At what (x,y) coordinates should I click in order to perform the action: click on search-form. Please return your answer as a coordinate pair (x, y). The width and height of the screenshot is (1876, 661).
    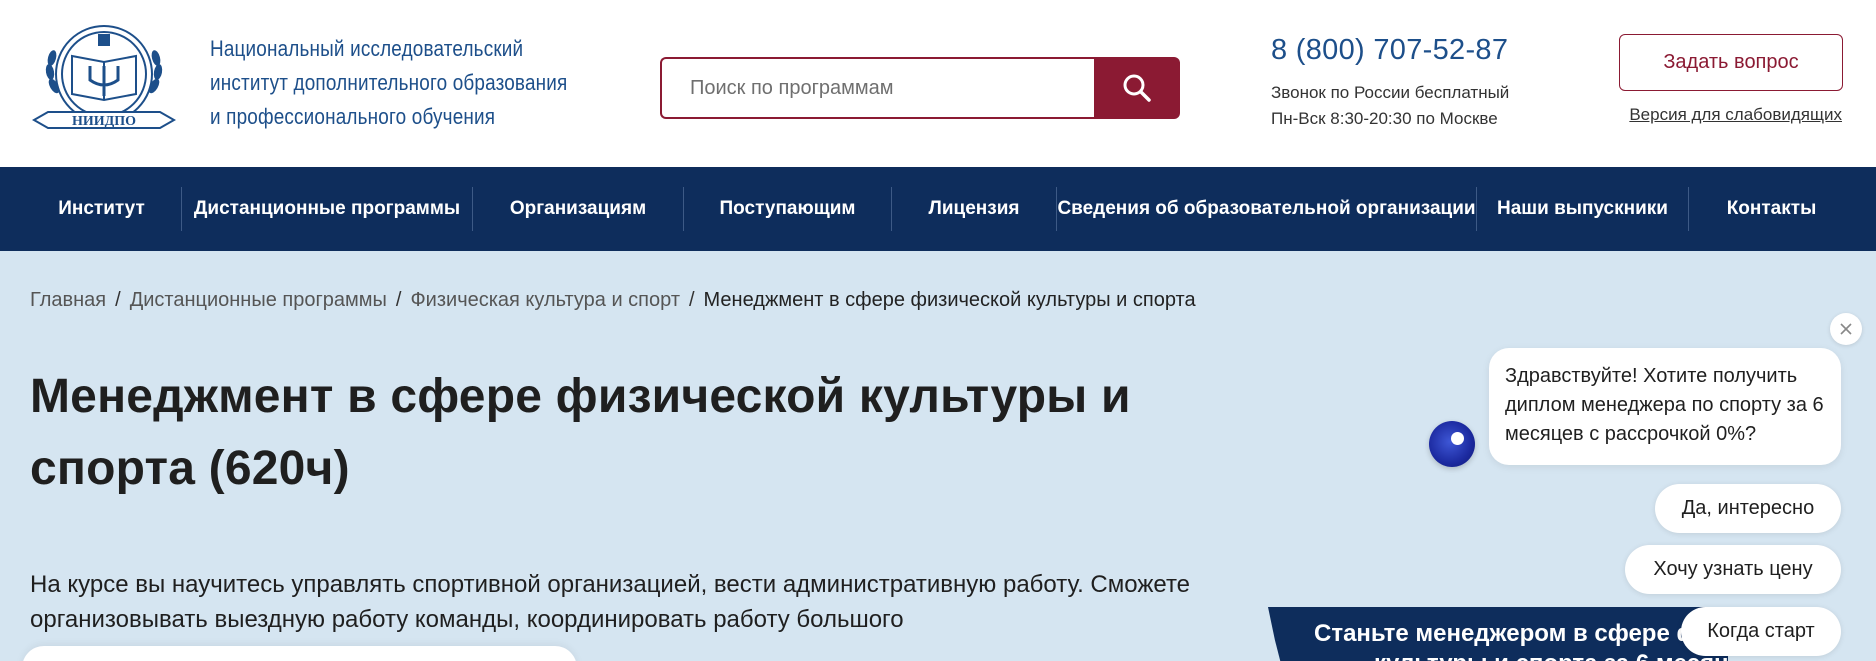
    Looking at the image, I should click on (920, 88).